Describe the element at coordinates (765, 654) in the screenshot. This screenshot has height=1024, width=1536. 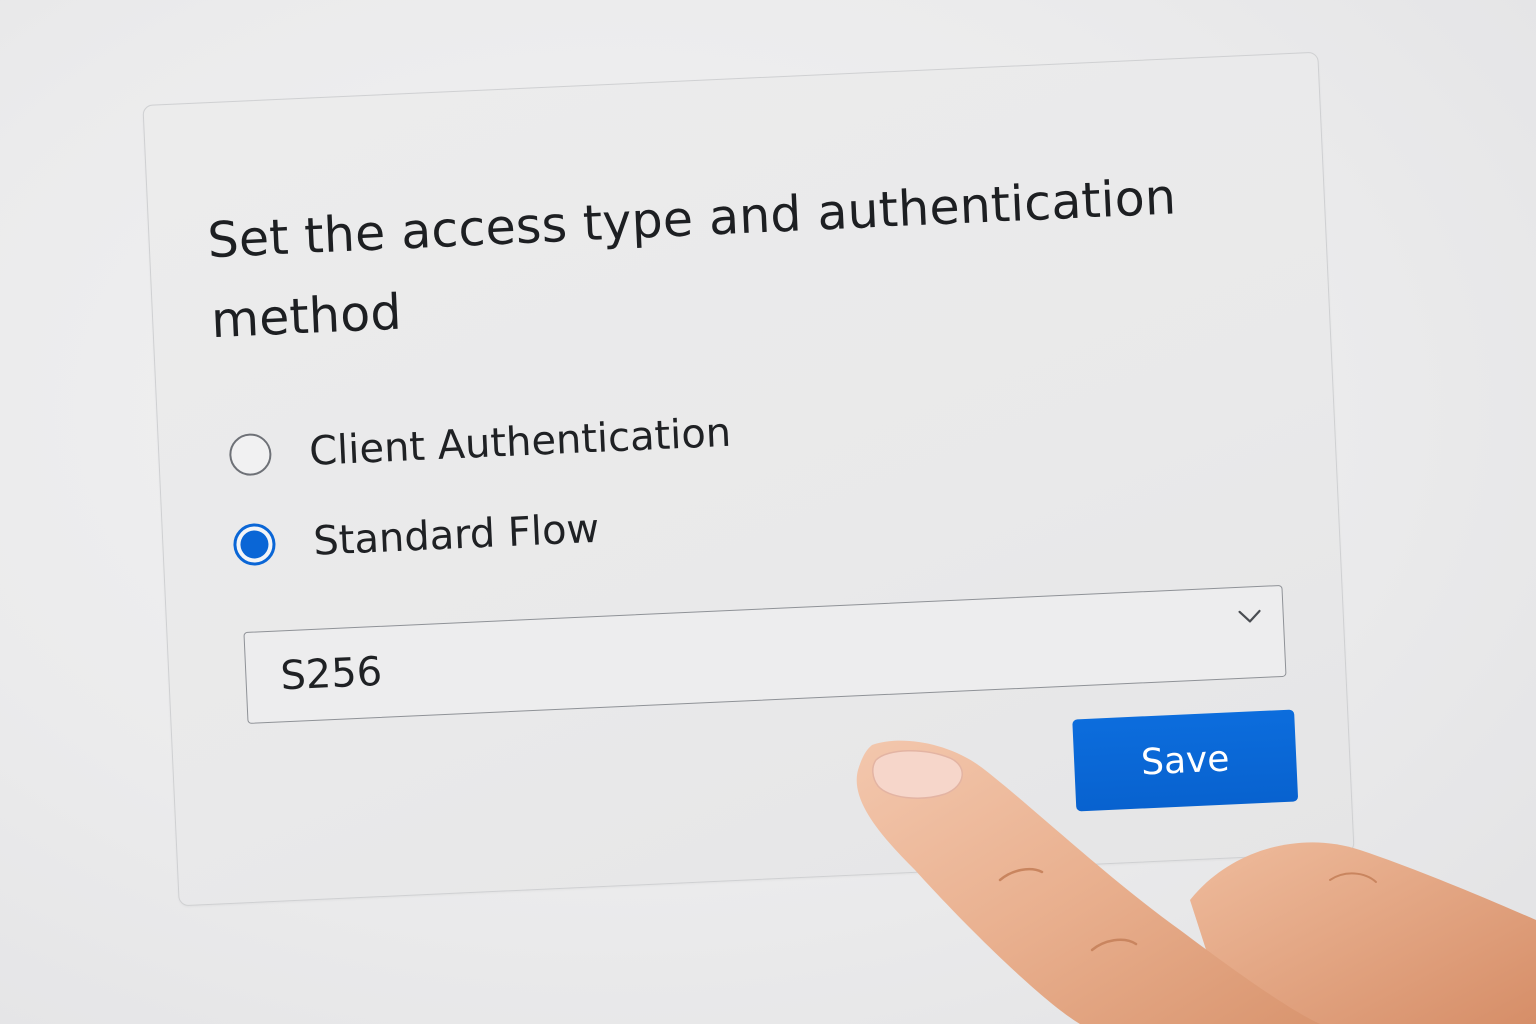
I see `method-select: S256` at that location.